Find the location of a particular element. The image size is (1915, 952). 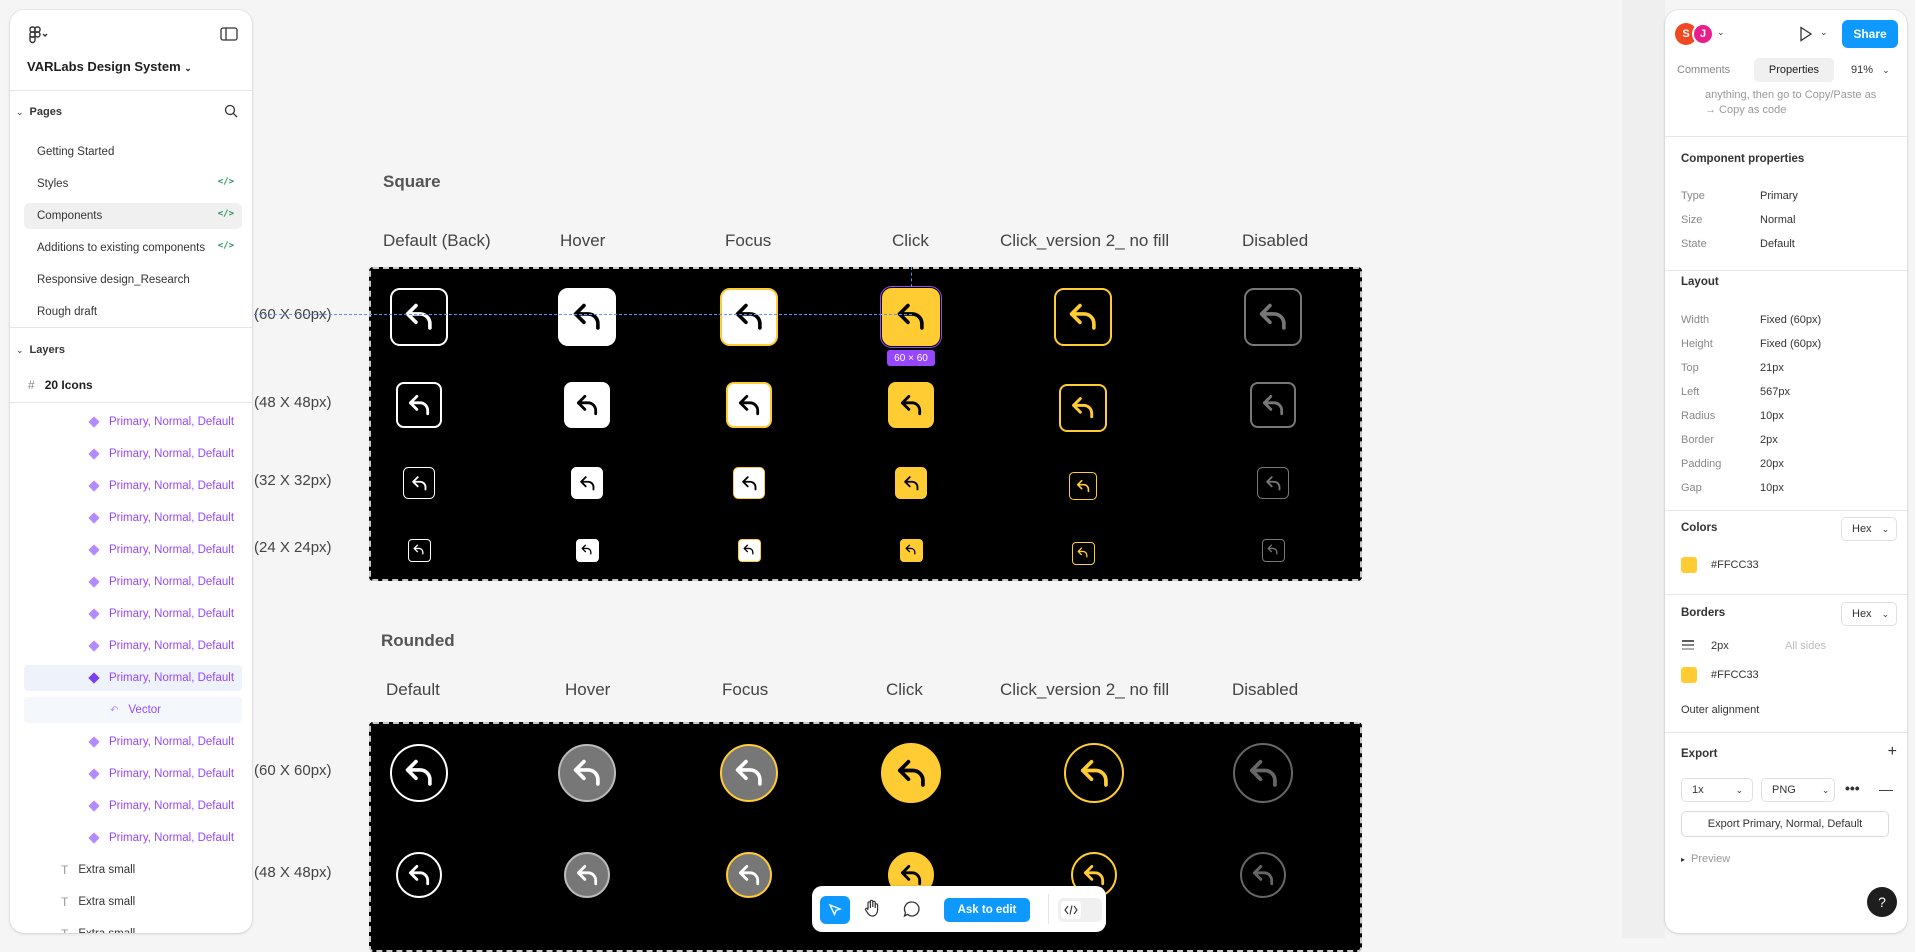

file-name: VARLabs Design System ⌄ is located at coordinates (109, 66).